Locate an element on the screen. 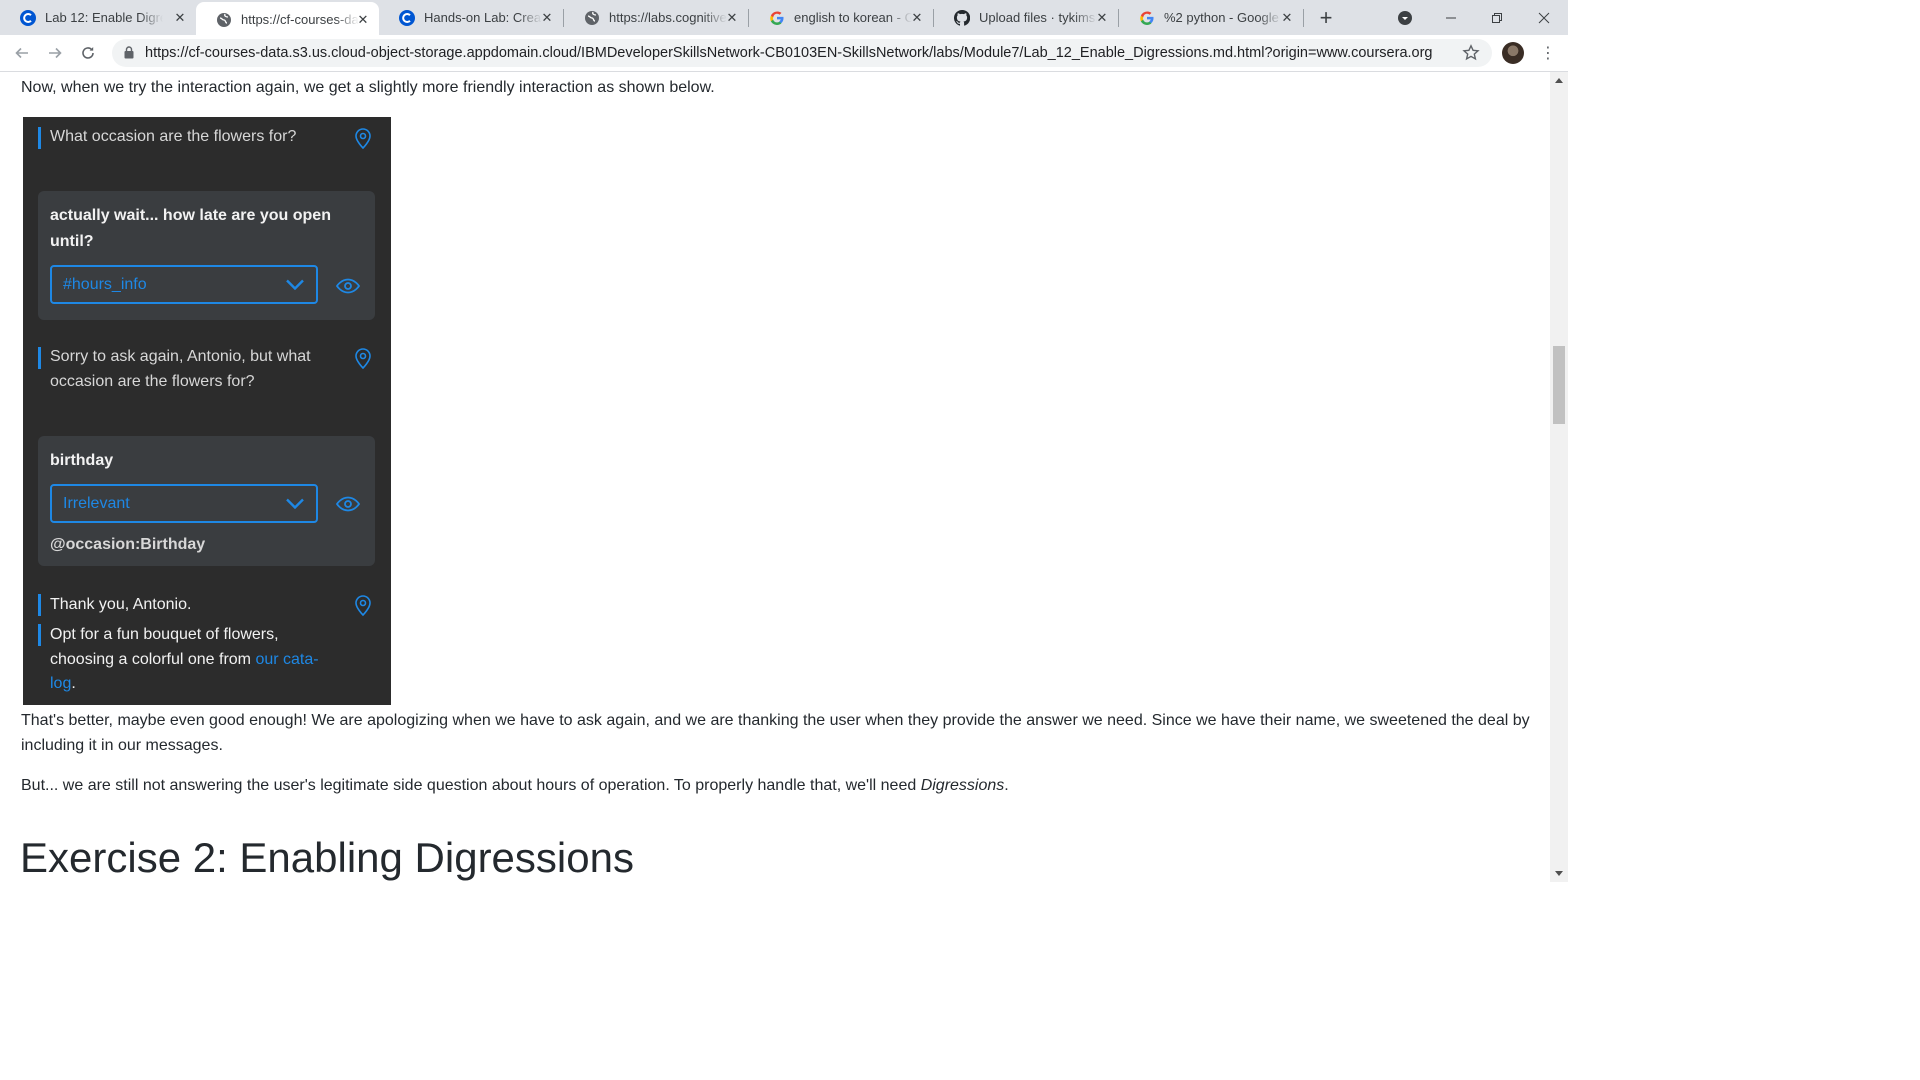  entity-value: @occasion:Birthday is located at coordinates (128, 544).